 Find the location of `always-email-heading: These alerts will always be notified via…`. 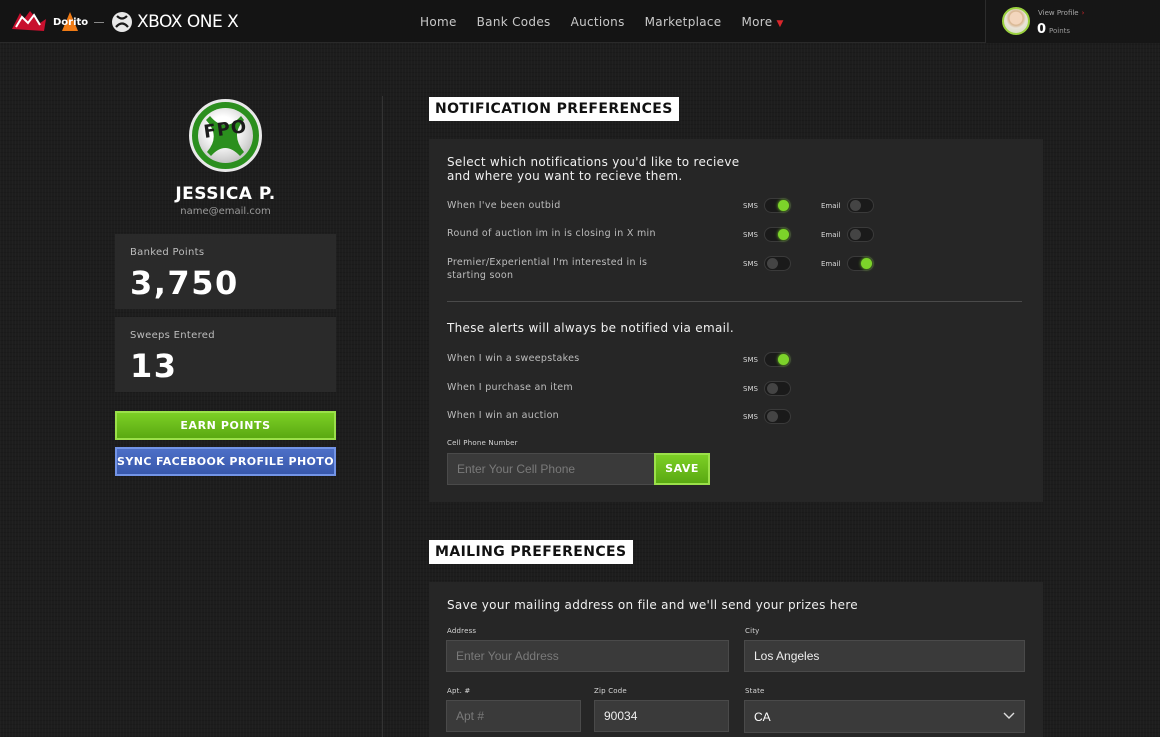

always-email-heading: These alerts will always be notified via… is located at coordinates (590, 328).